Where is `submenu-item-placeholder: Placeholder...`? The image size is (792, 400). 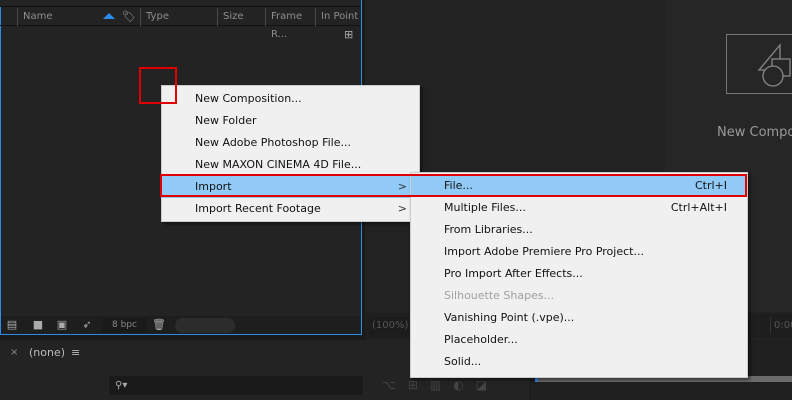
submenu-item-placeholder: Placeholder... is located at coordinates (579, 340).